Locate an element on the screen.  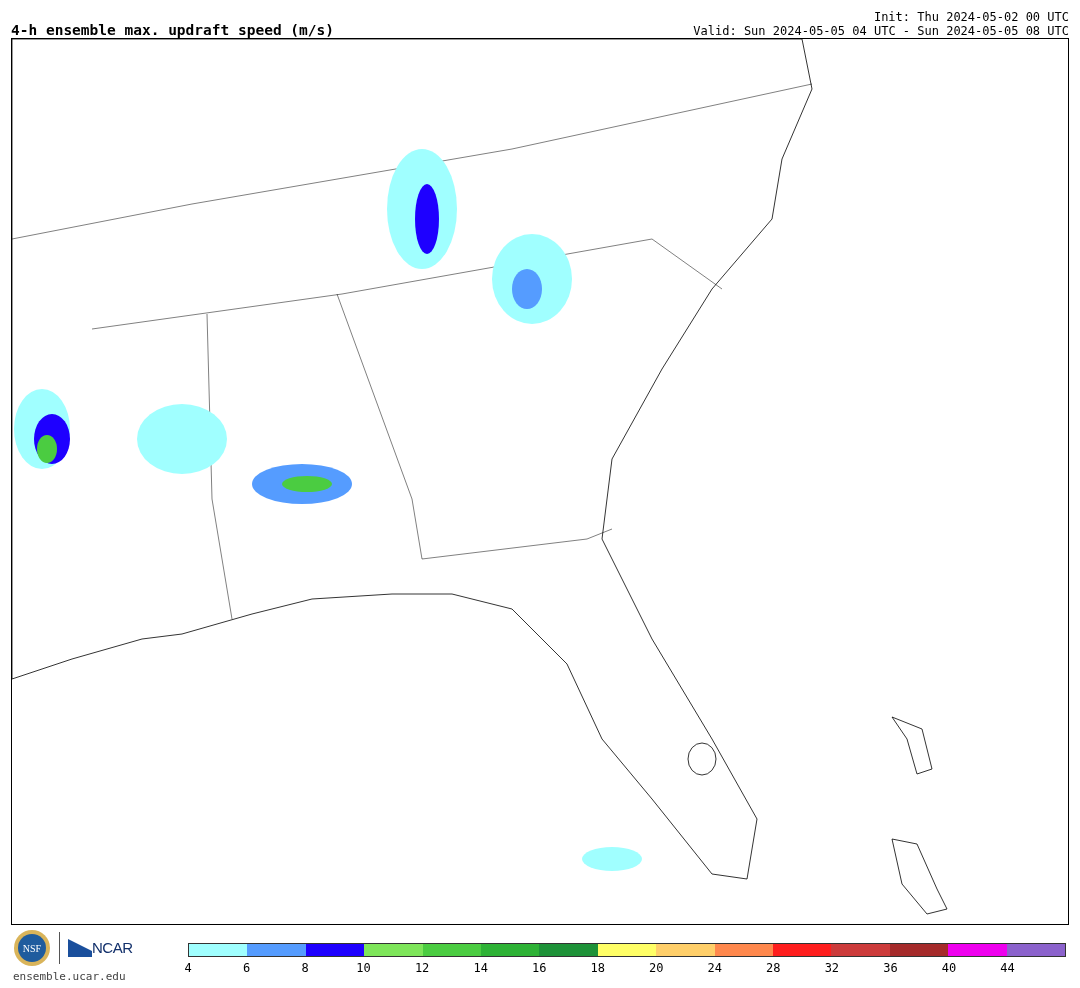
tick-label: 14 is located at coordinates (480, 968).